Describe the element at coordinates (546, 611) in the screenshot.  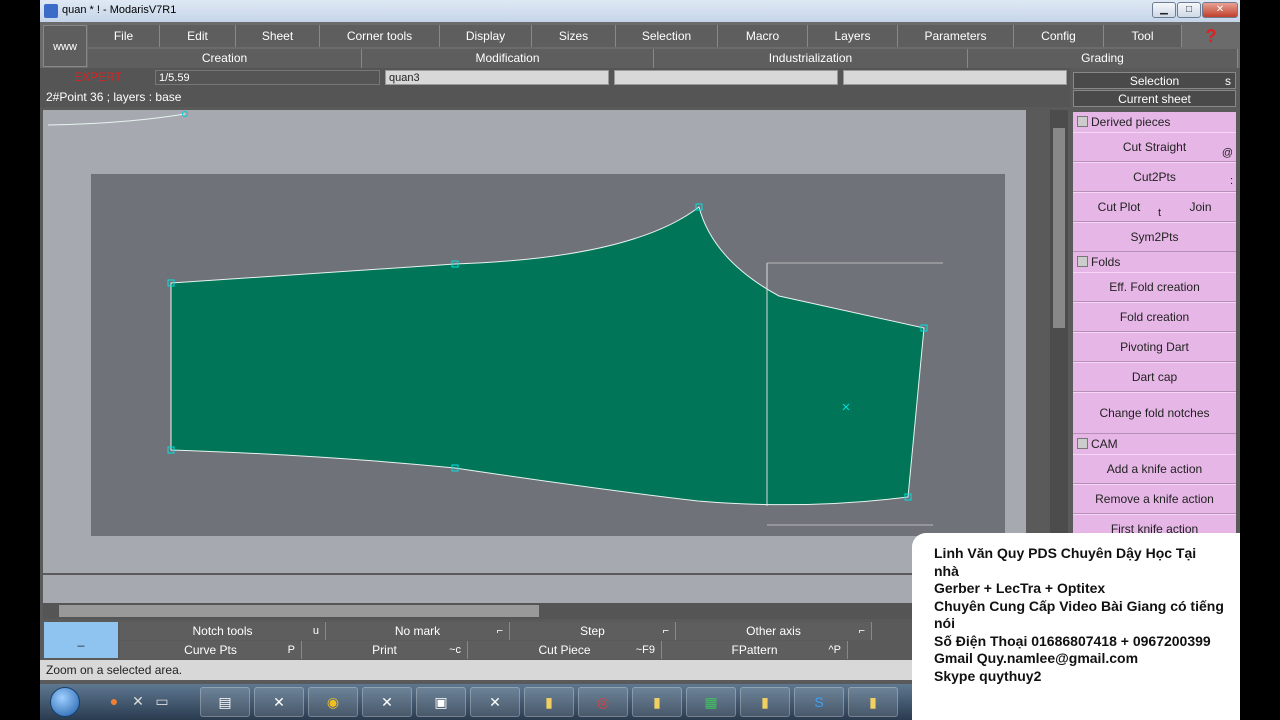
I see `horizontal-scrollbar` at that location.